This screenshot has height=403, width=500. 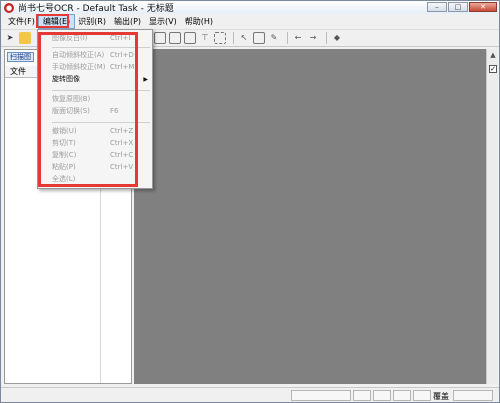 What do you see at coordinates (160, 38) in the screenshot?
I see `layout-single-icon` at bounding box center [160, 38].